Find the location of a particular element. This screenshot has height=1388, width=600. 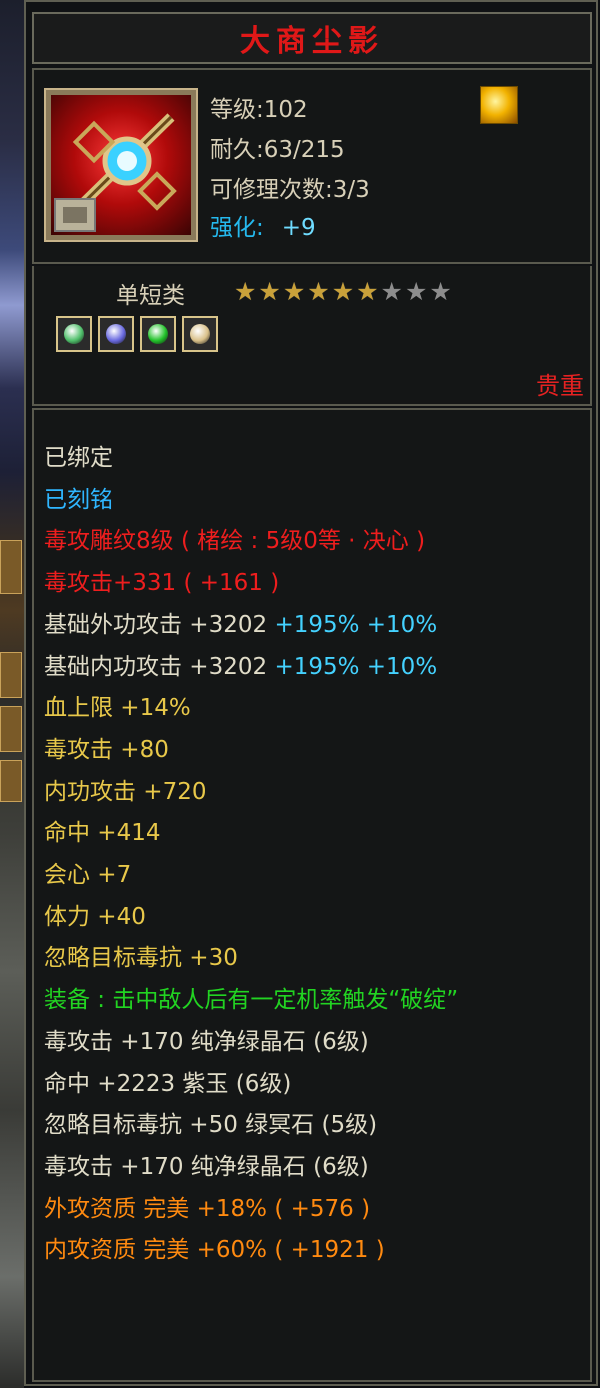

poison-attack-main: 毒攻击+331 ( +161 ) is located at coordinates (162, 583).